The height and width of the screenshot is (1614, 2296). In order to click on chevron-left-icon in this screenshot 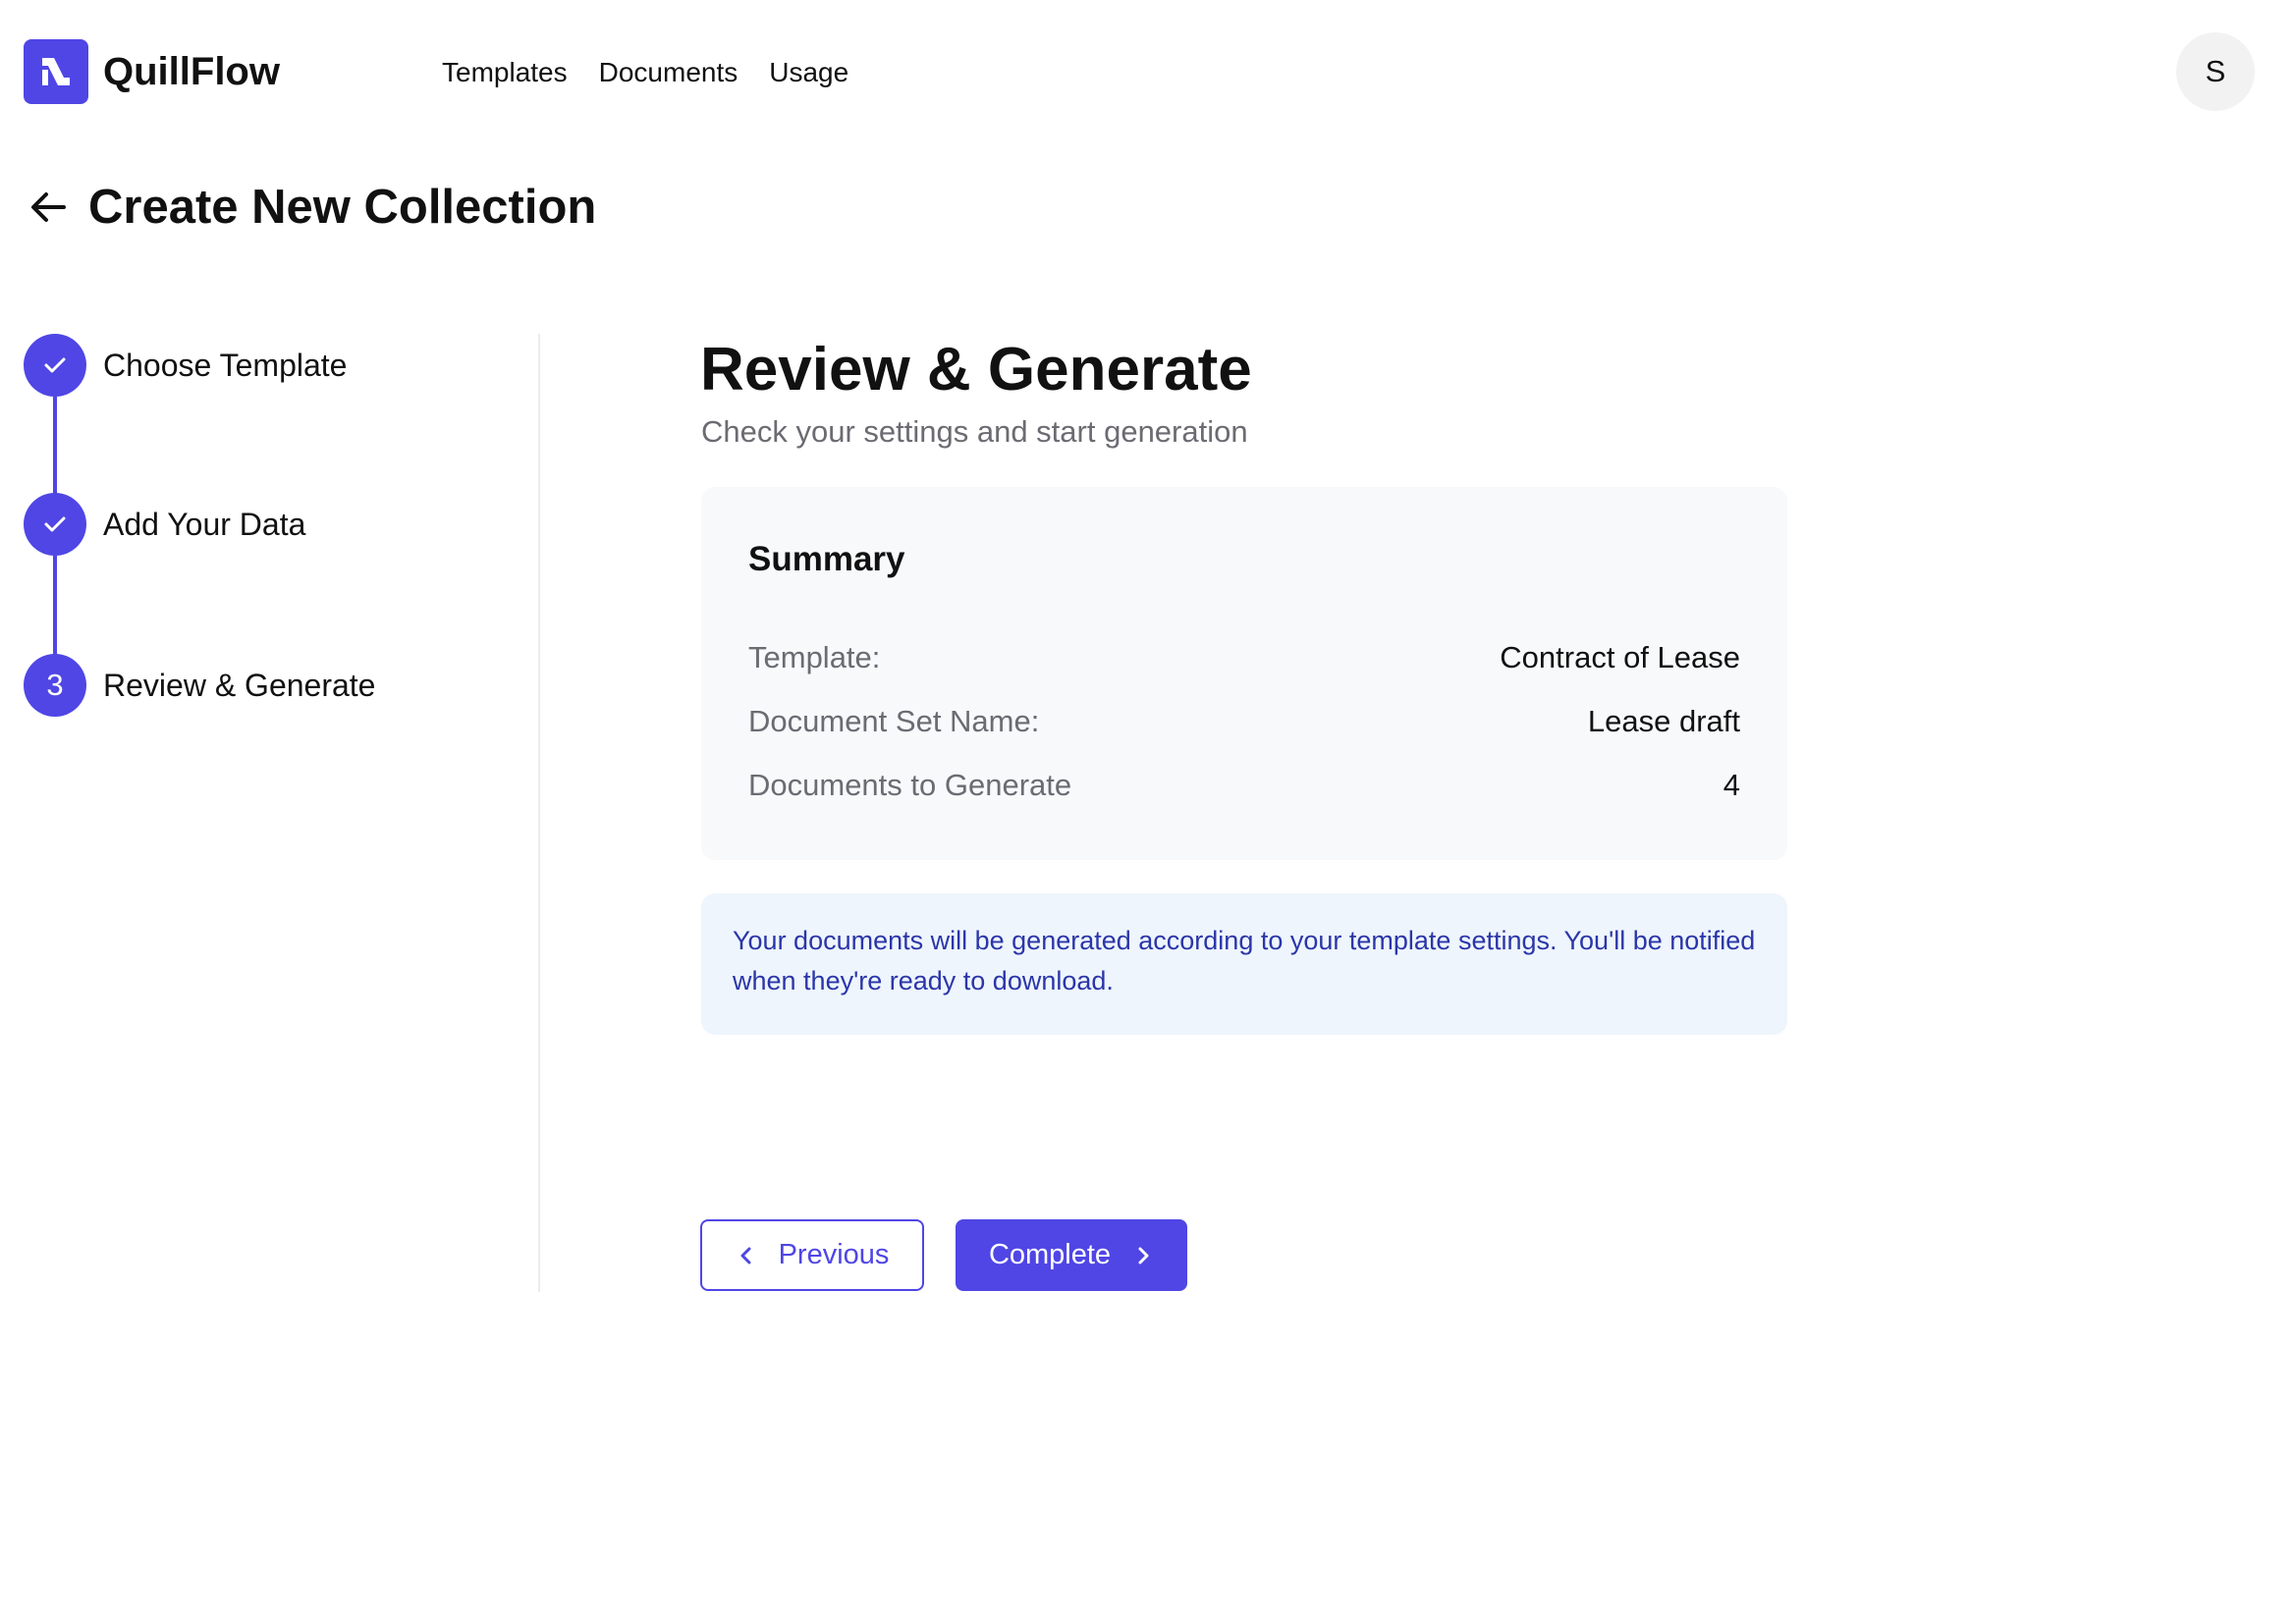, I will do `click(745, 1255)`.